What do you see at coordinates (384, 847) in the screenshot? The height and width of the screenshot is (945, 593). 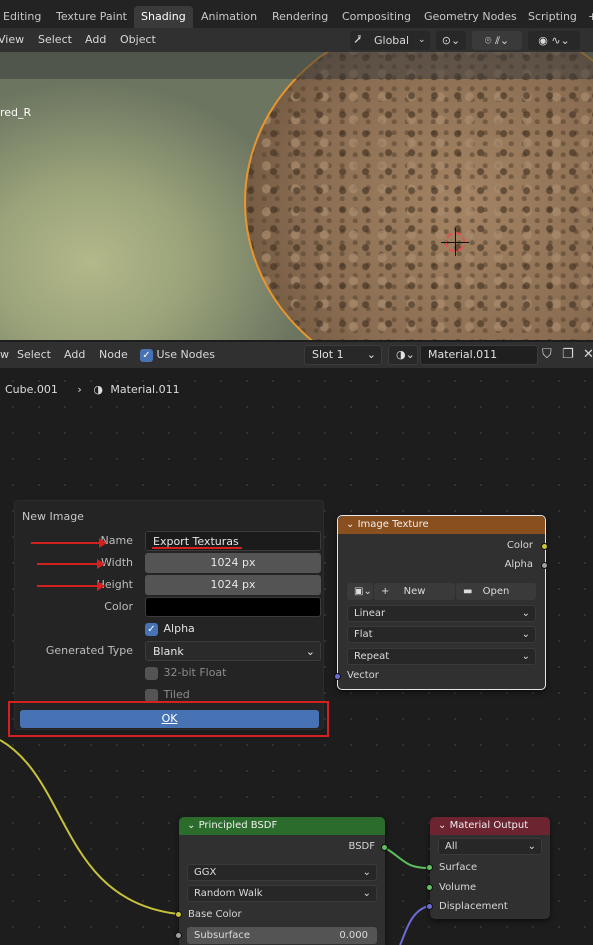 I see `socket-bsdf` at bounding box center [384, 847].